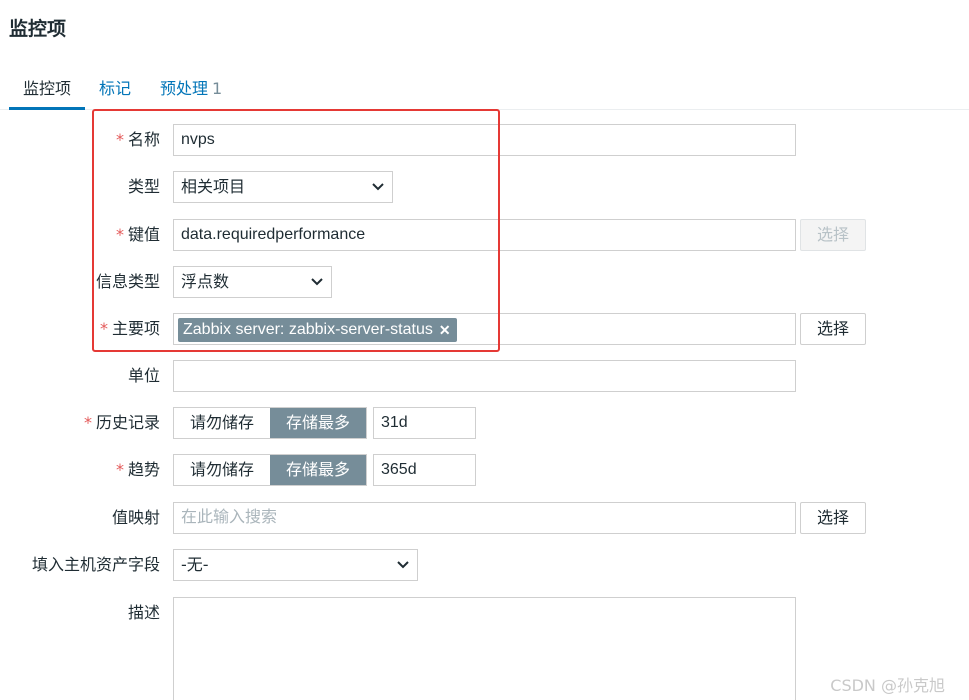 The height and width of the screenshot is (700, 969). I want to click on name-label: * 名称, so click(138, 140).